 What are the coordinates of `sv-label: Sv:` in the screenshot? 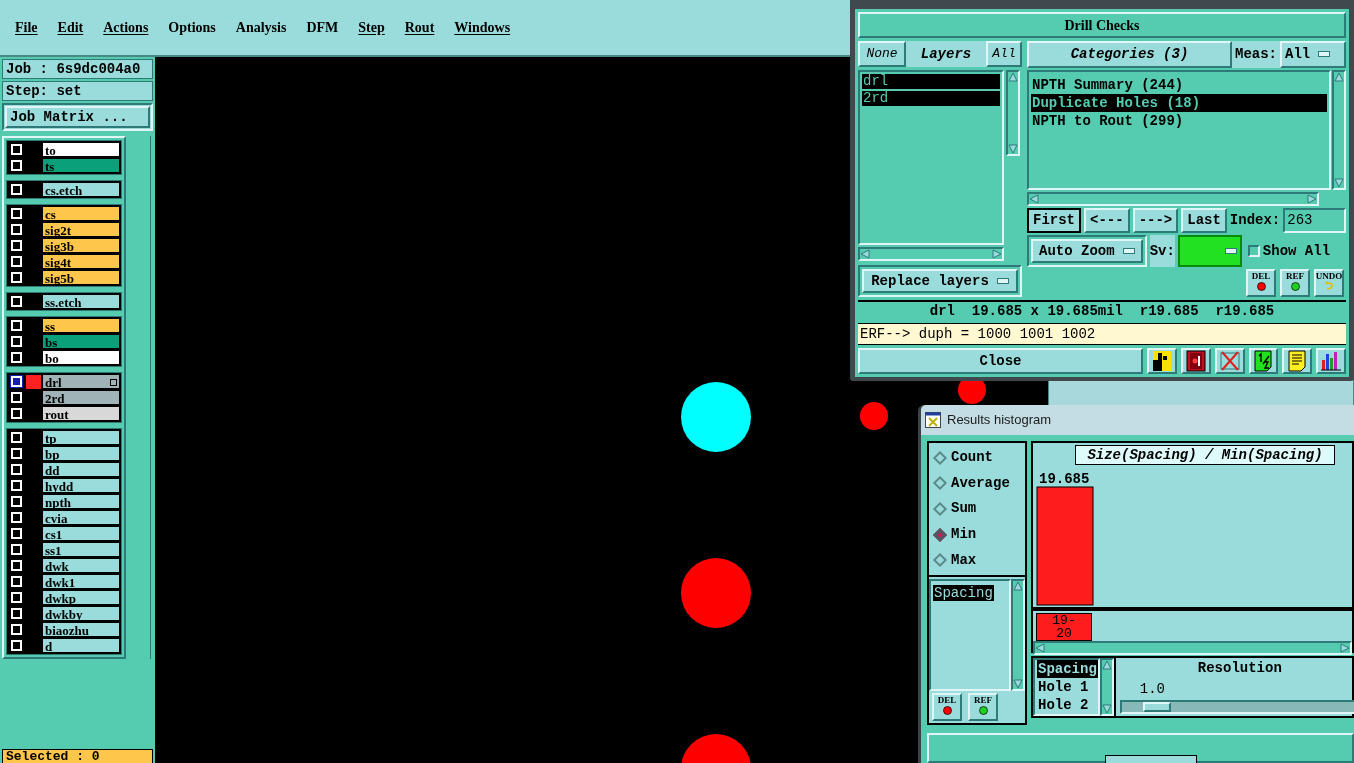 It's located at (1162, 251).